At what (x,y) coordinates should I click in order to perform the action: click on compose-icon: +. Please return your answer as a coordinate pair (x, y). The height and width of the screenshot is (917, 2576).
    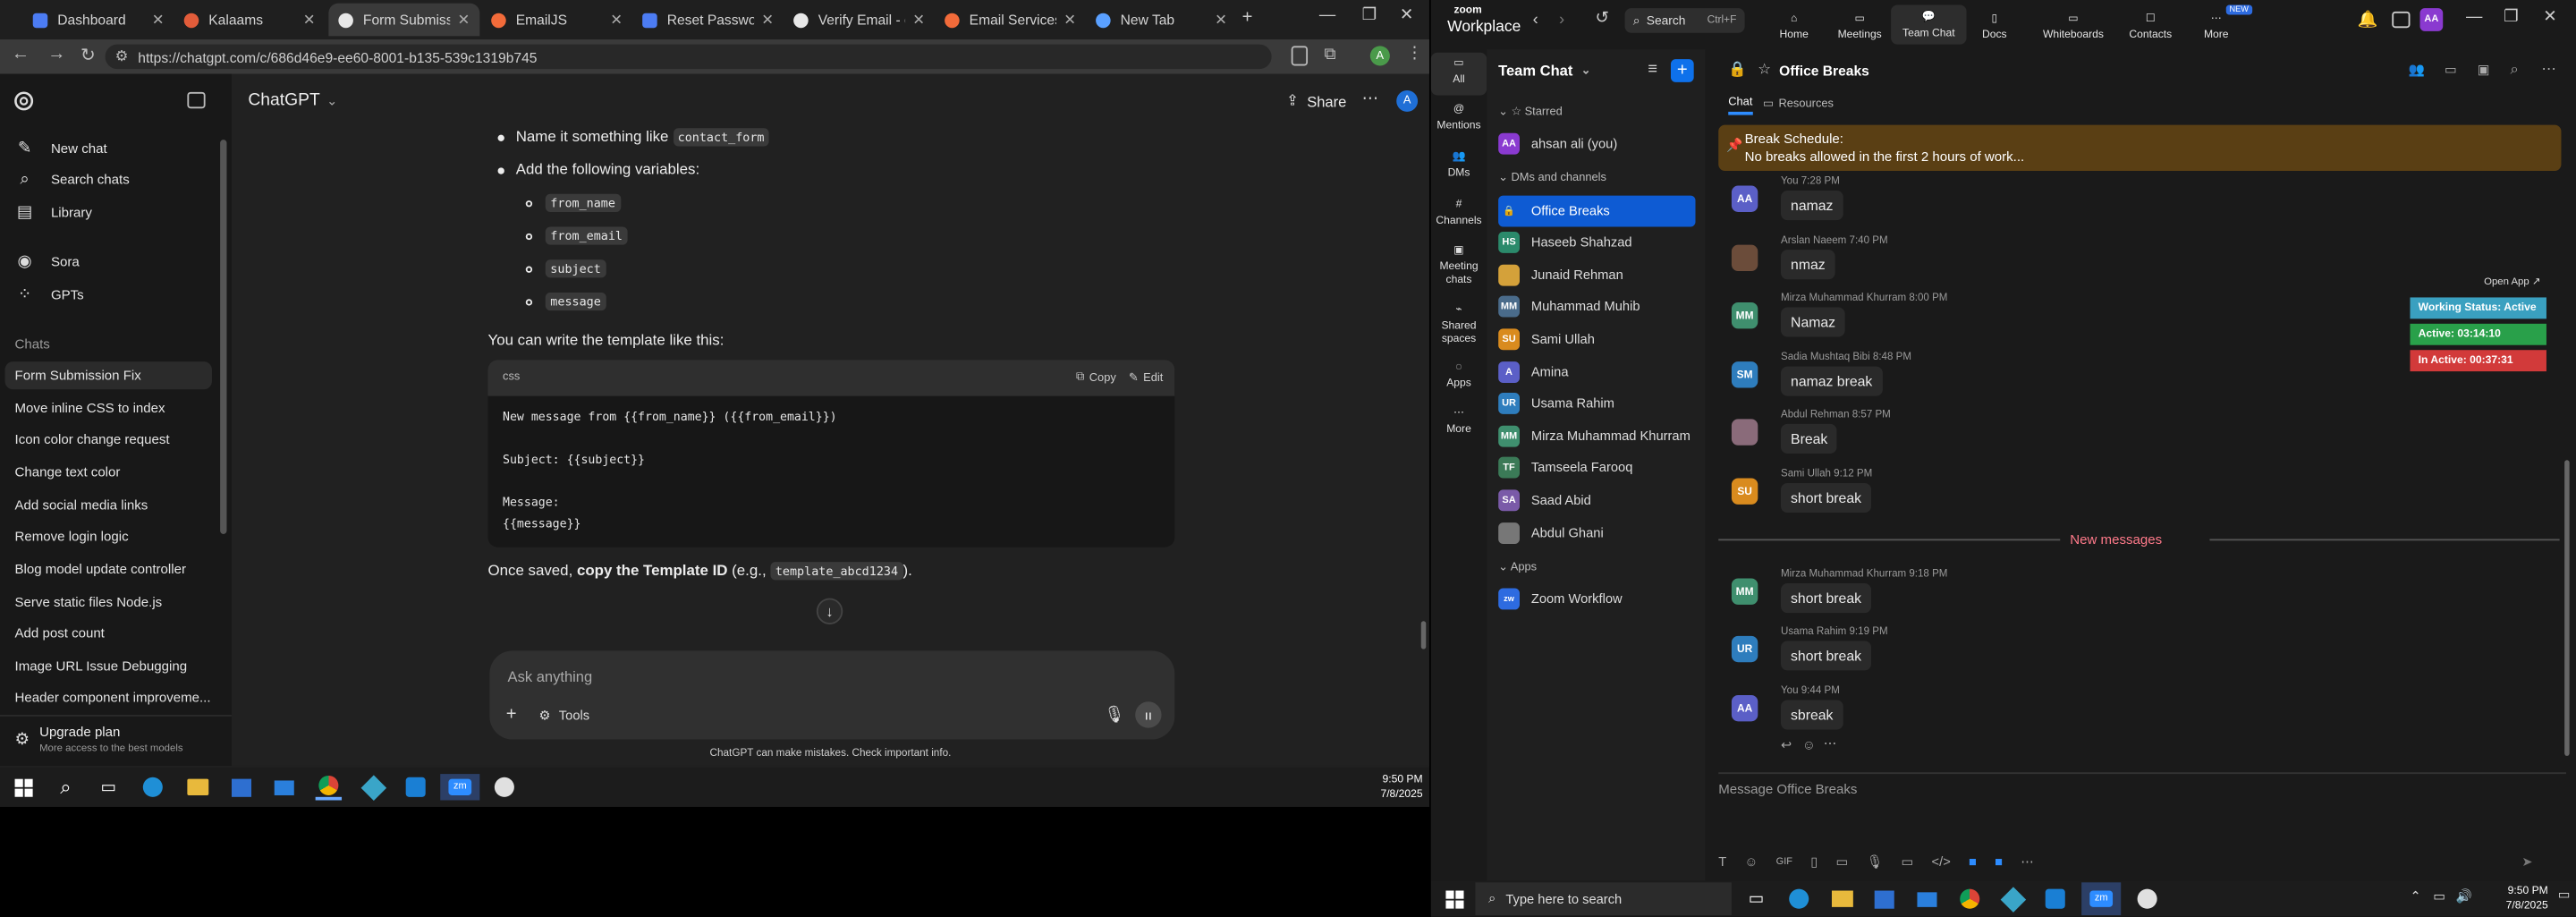
    Looking at the image, I should click on (1682, 70).